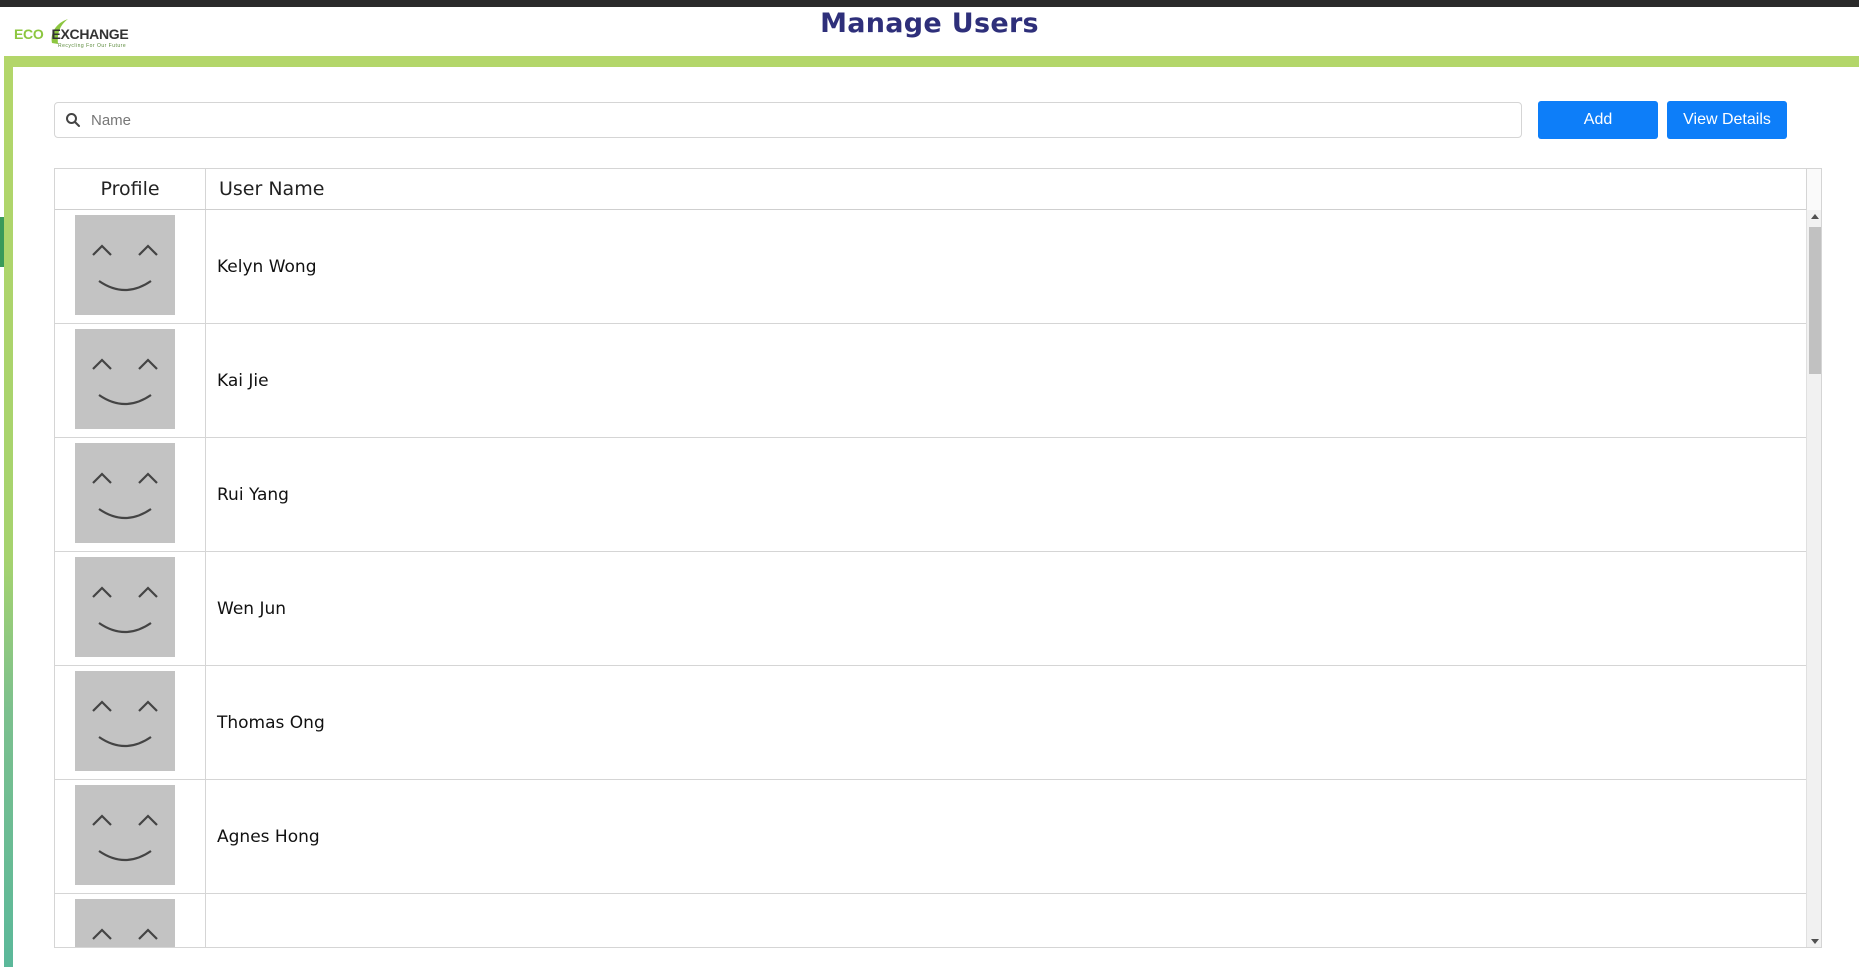 Image resolution: width=1859 pixels, height=967 pixels. I want to click on page-title: Manage Users, so click(929, 23).